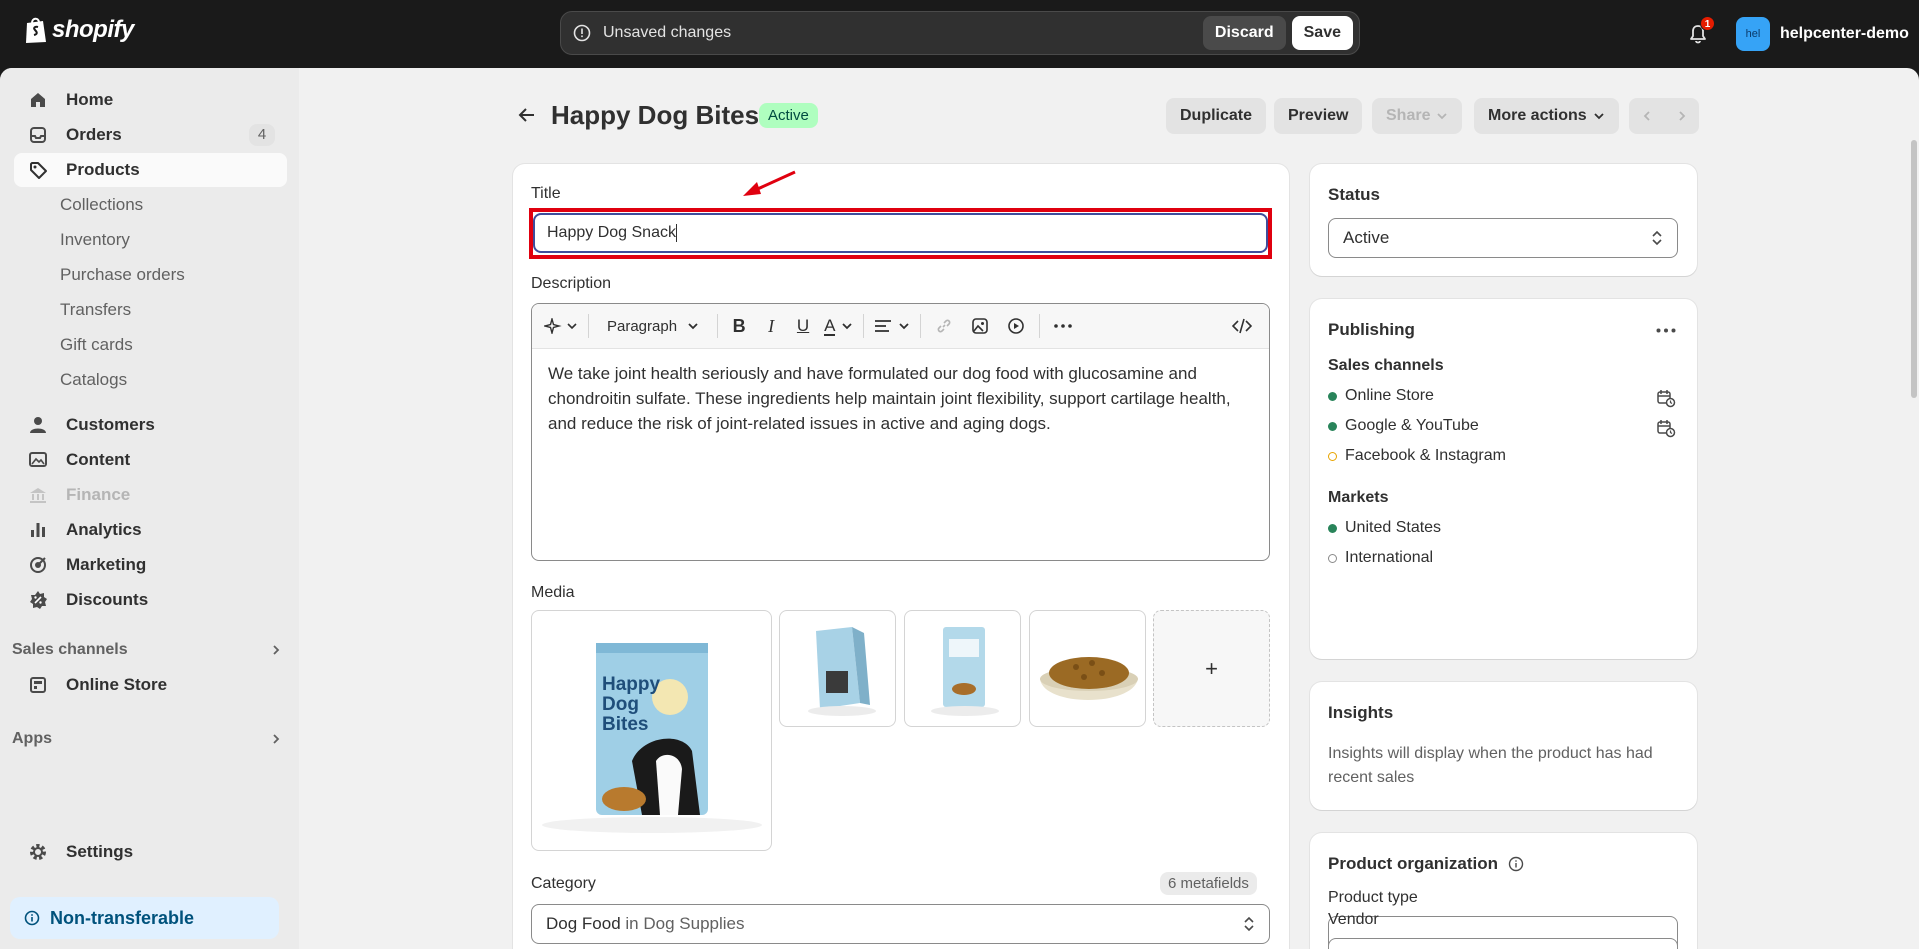  Describe the element at coordinates (150, 685) in the screenshot. I see `sidebar-item-online-store: Online Store` at that location.